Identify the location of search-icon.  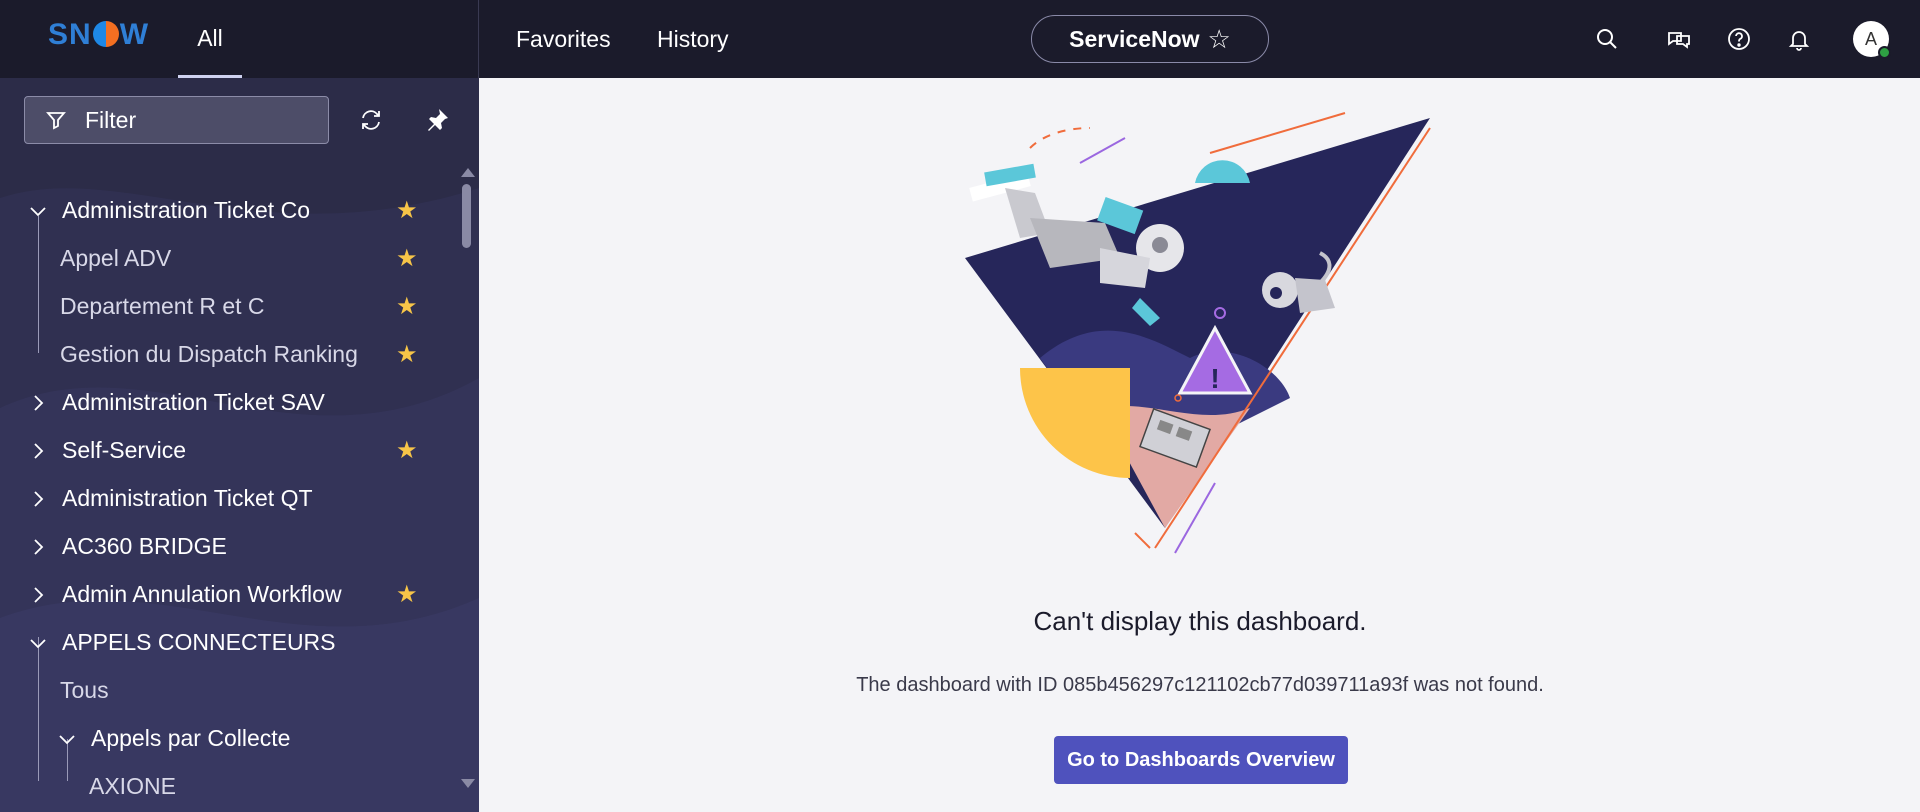
(1607, 39).